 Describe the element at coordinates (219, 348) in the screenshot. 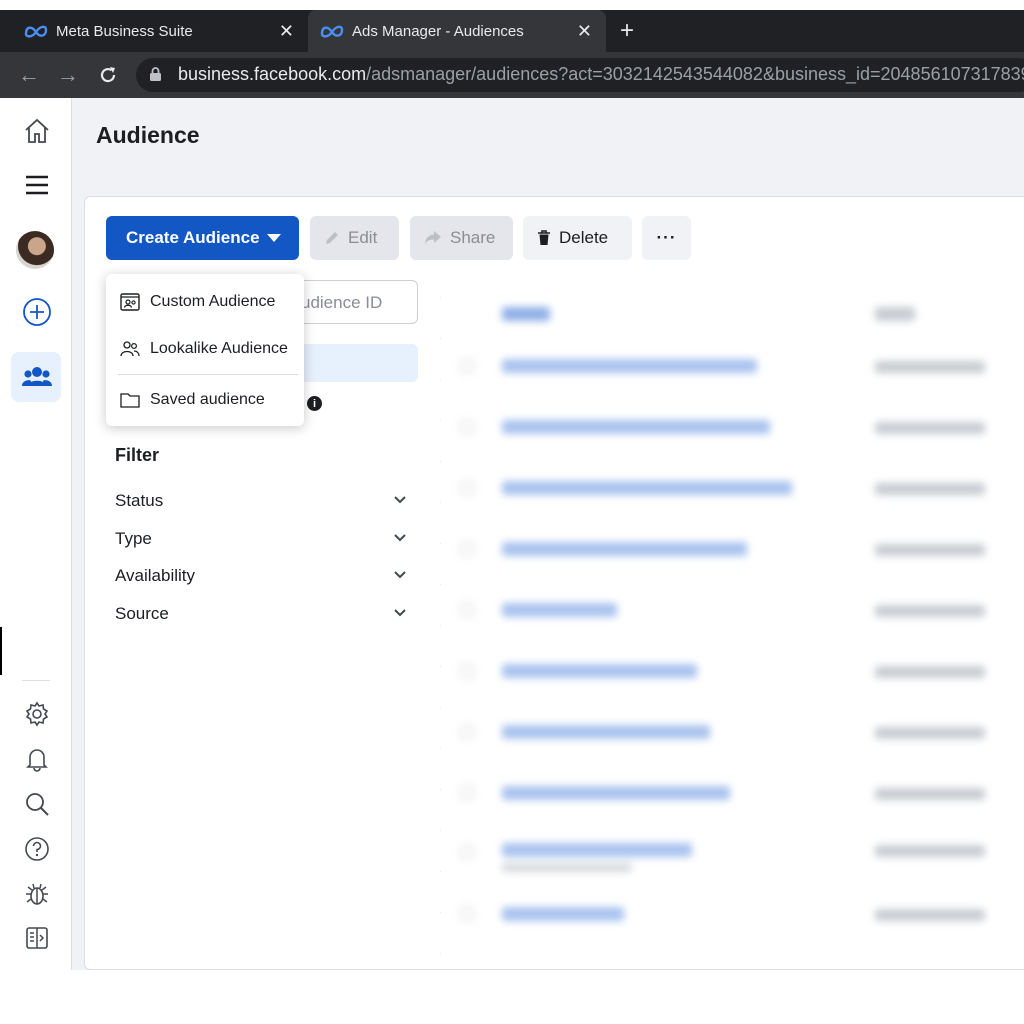

I see `menu-item-label: Lookalike Audience` at that location.